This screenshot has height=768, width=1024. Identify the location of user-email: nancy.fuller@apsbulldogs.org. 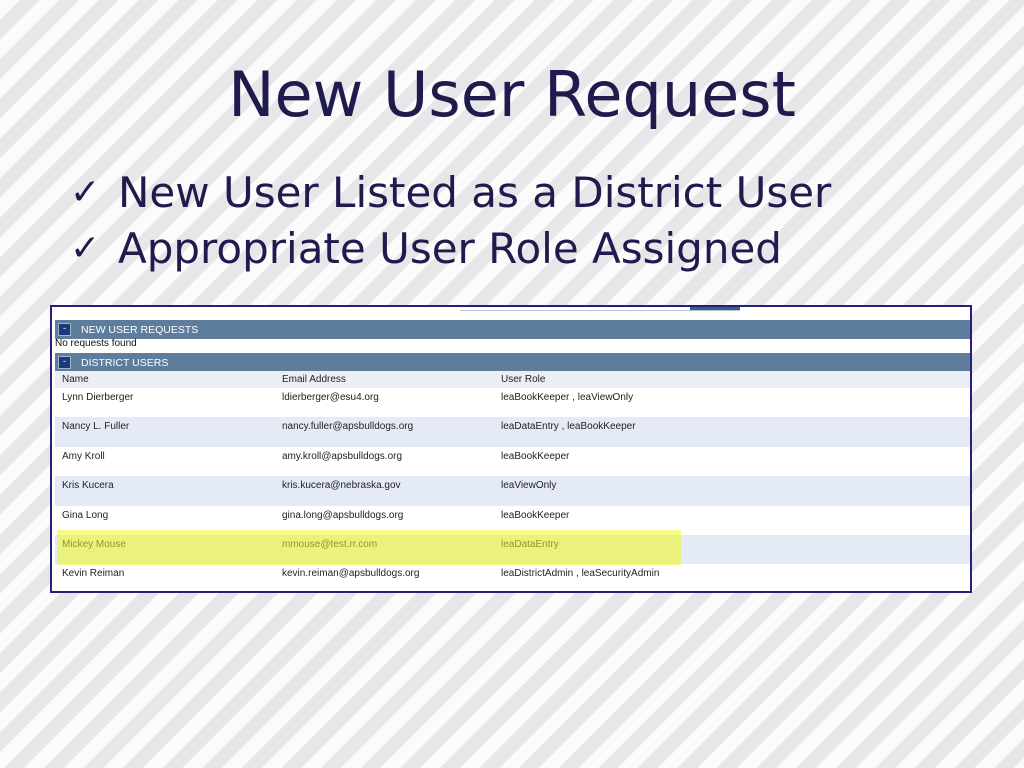
(348, 427).